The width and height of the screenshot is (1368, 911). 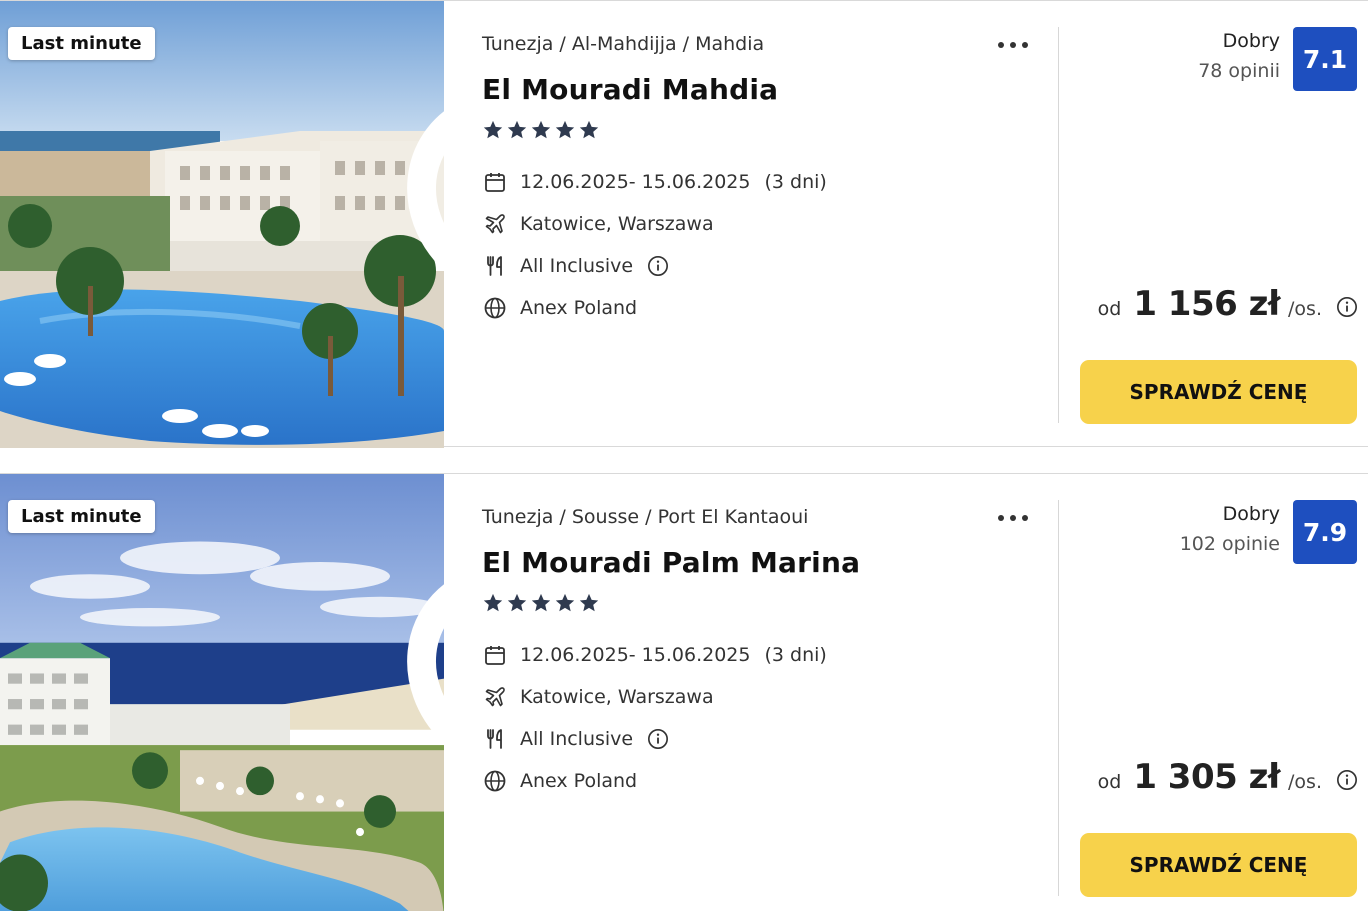 I want to click on rating-summary: Dobry 78 opinii, so click(x=1239, y=57).